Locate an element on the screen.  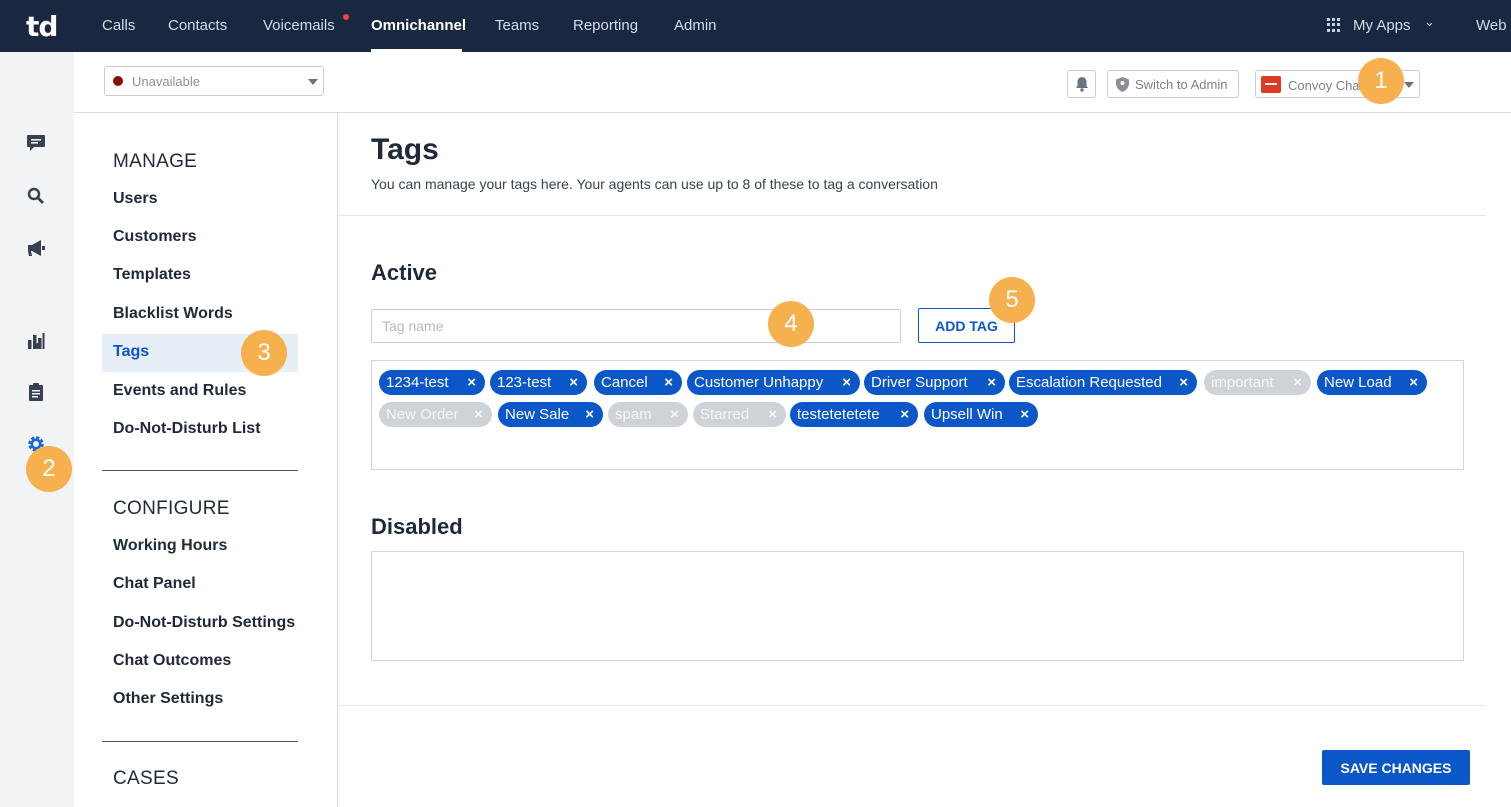
page-title: Tags is located at coordinates (405, 149).